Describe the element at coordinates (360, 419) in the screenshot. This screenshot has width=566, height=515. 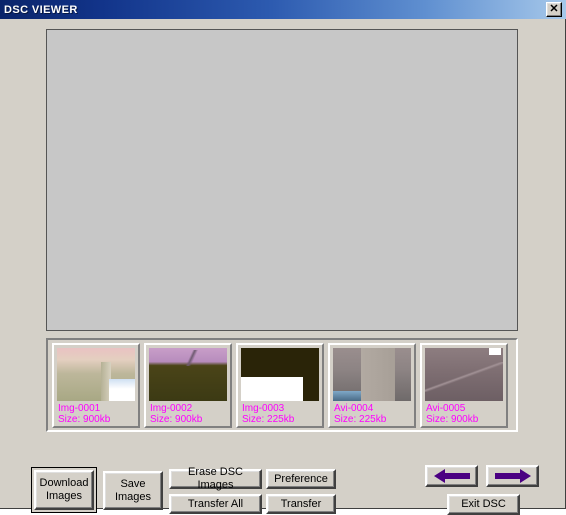
I see `thumbnail-size-3: Size: 225kb` at that location.